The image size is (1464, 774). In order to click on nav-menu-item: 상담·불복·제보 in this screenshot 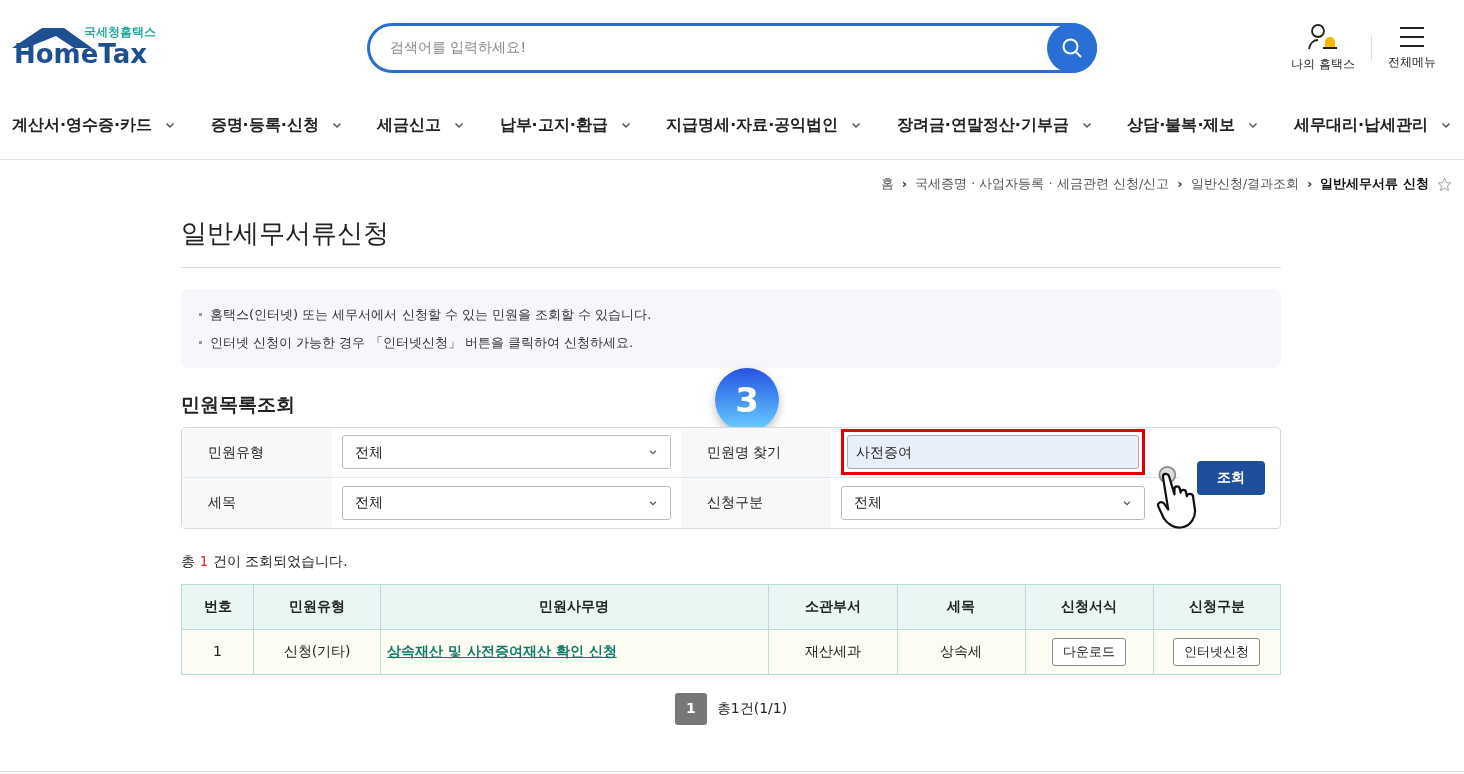, I will do `click(1193, 125)`.